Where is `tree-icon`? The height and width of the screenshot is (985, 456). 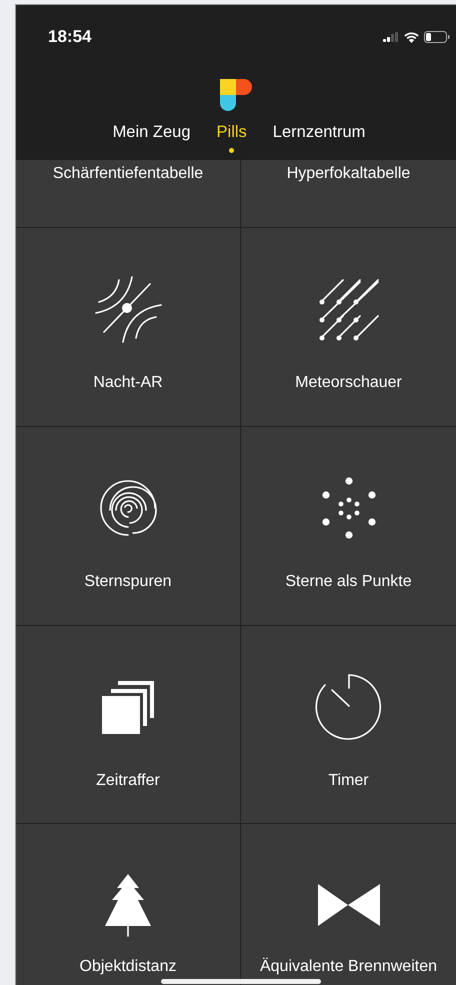
tree-icon is located at coordinates (128, 905).